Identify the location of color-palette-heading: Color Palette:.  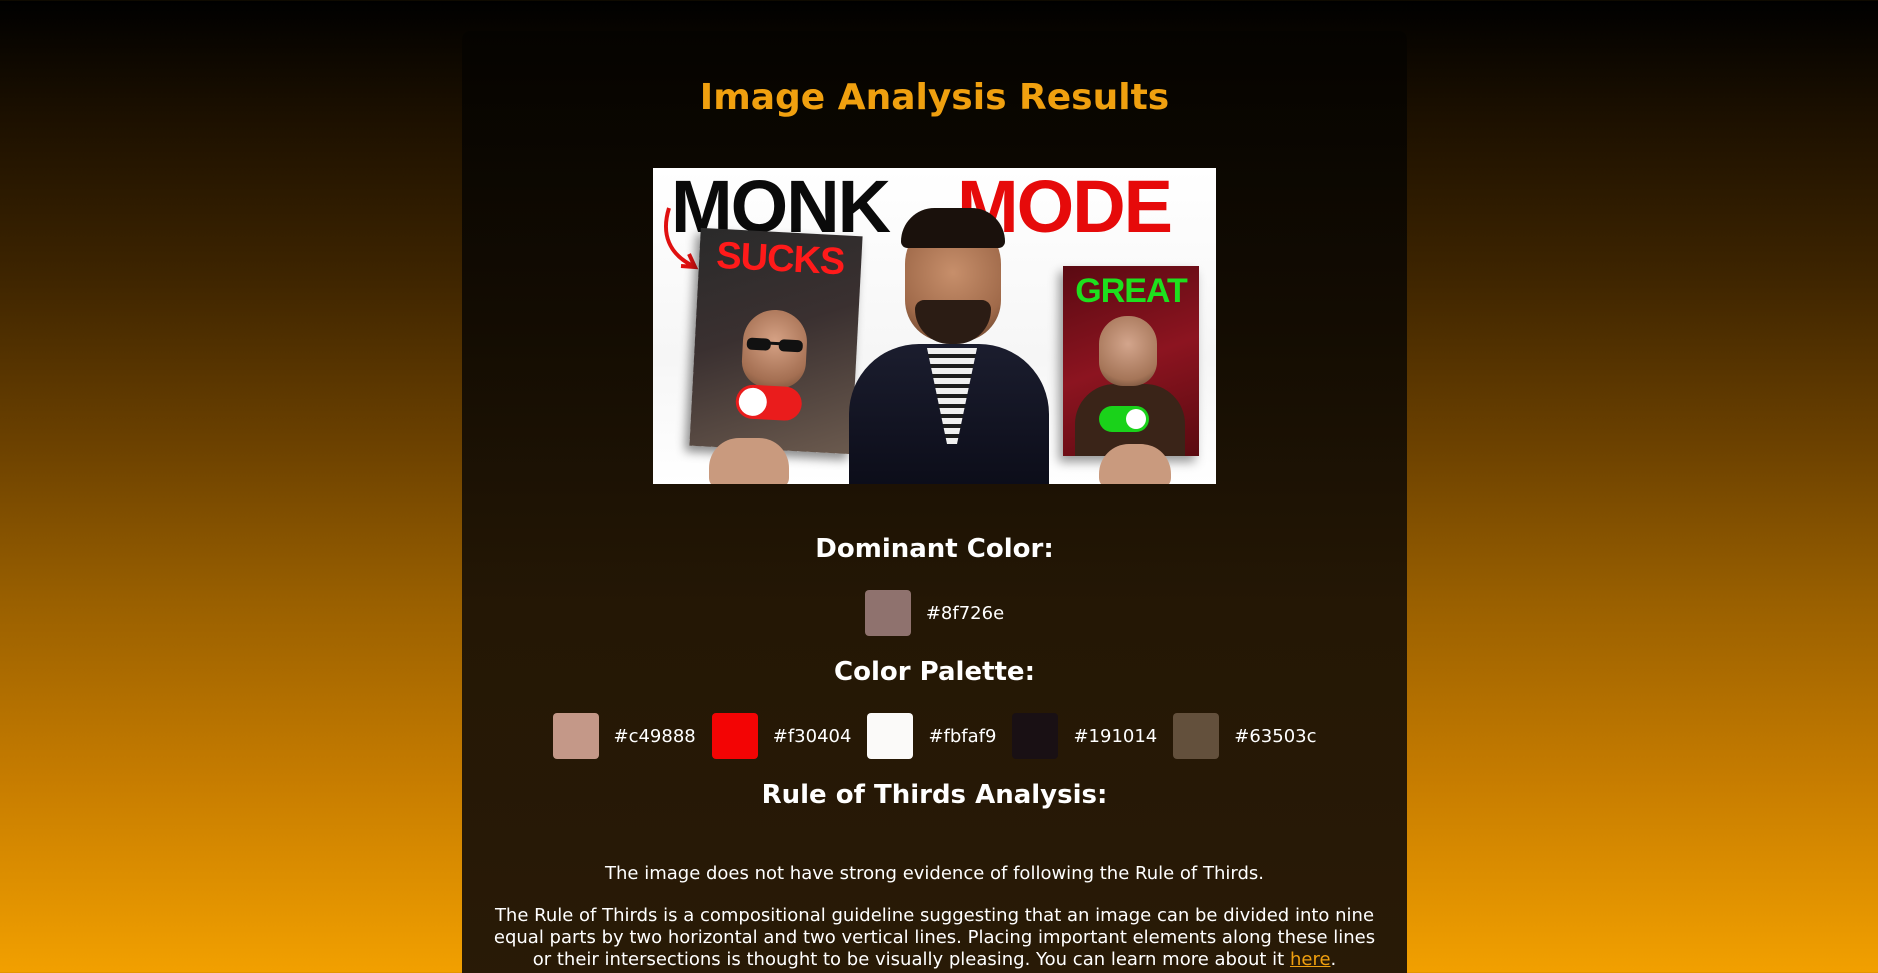
(934, 672).